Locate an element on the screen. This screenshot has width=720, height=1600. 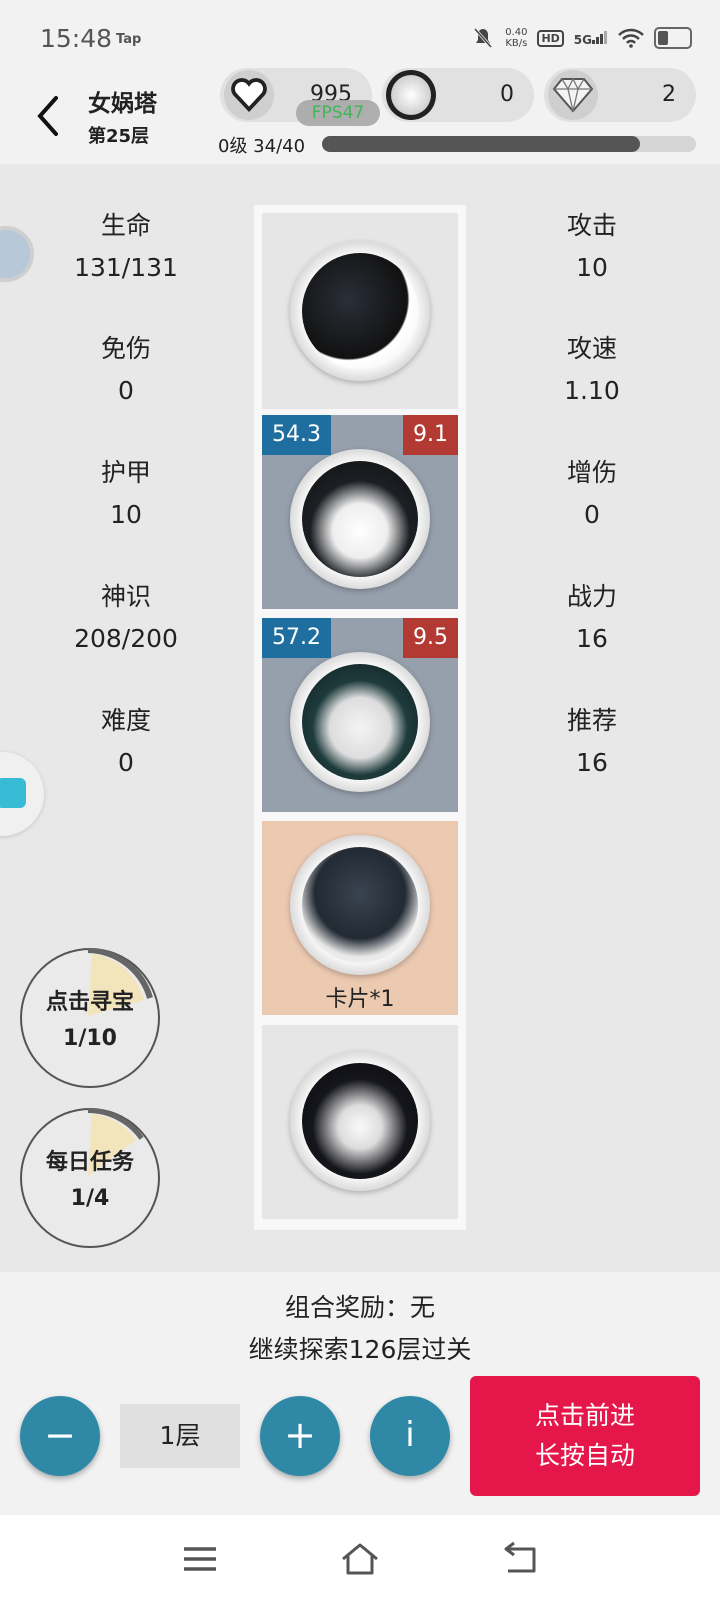
treasure-hunt-count: 1/10 is located at coordinates (90, 1038).